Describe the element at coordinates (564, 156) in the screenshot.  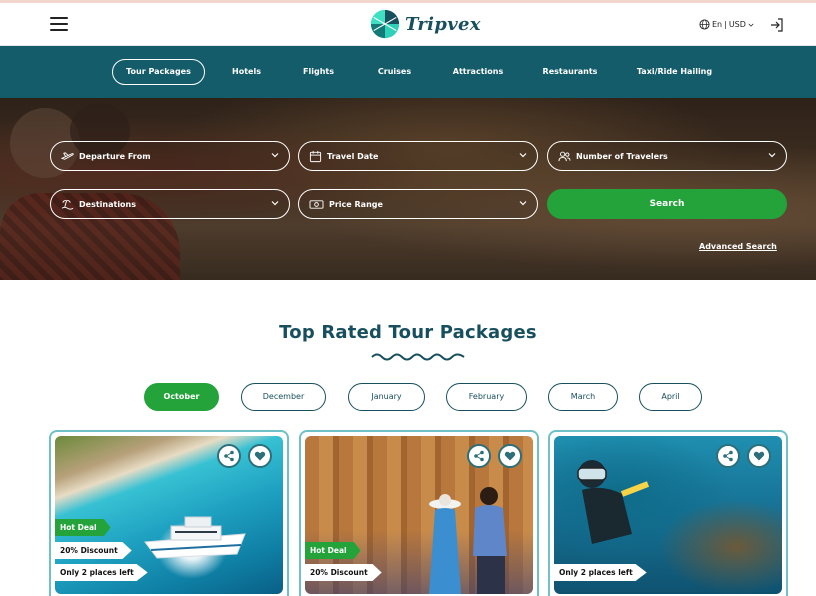
I see `users-icon` at that location.